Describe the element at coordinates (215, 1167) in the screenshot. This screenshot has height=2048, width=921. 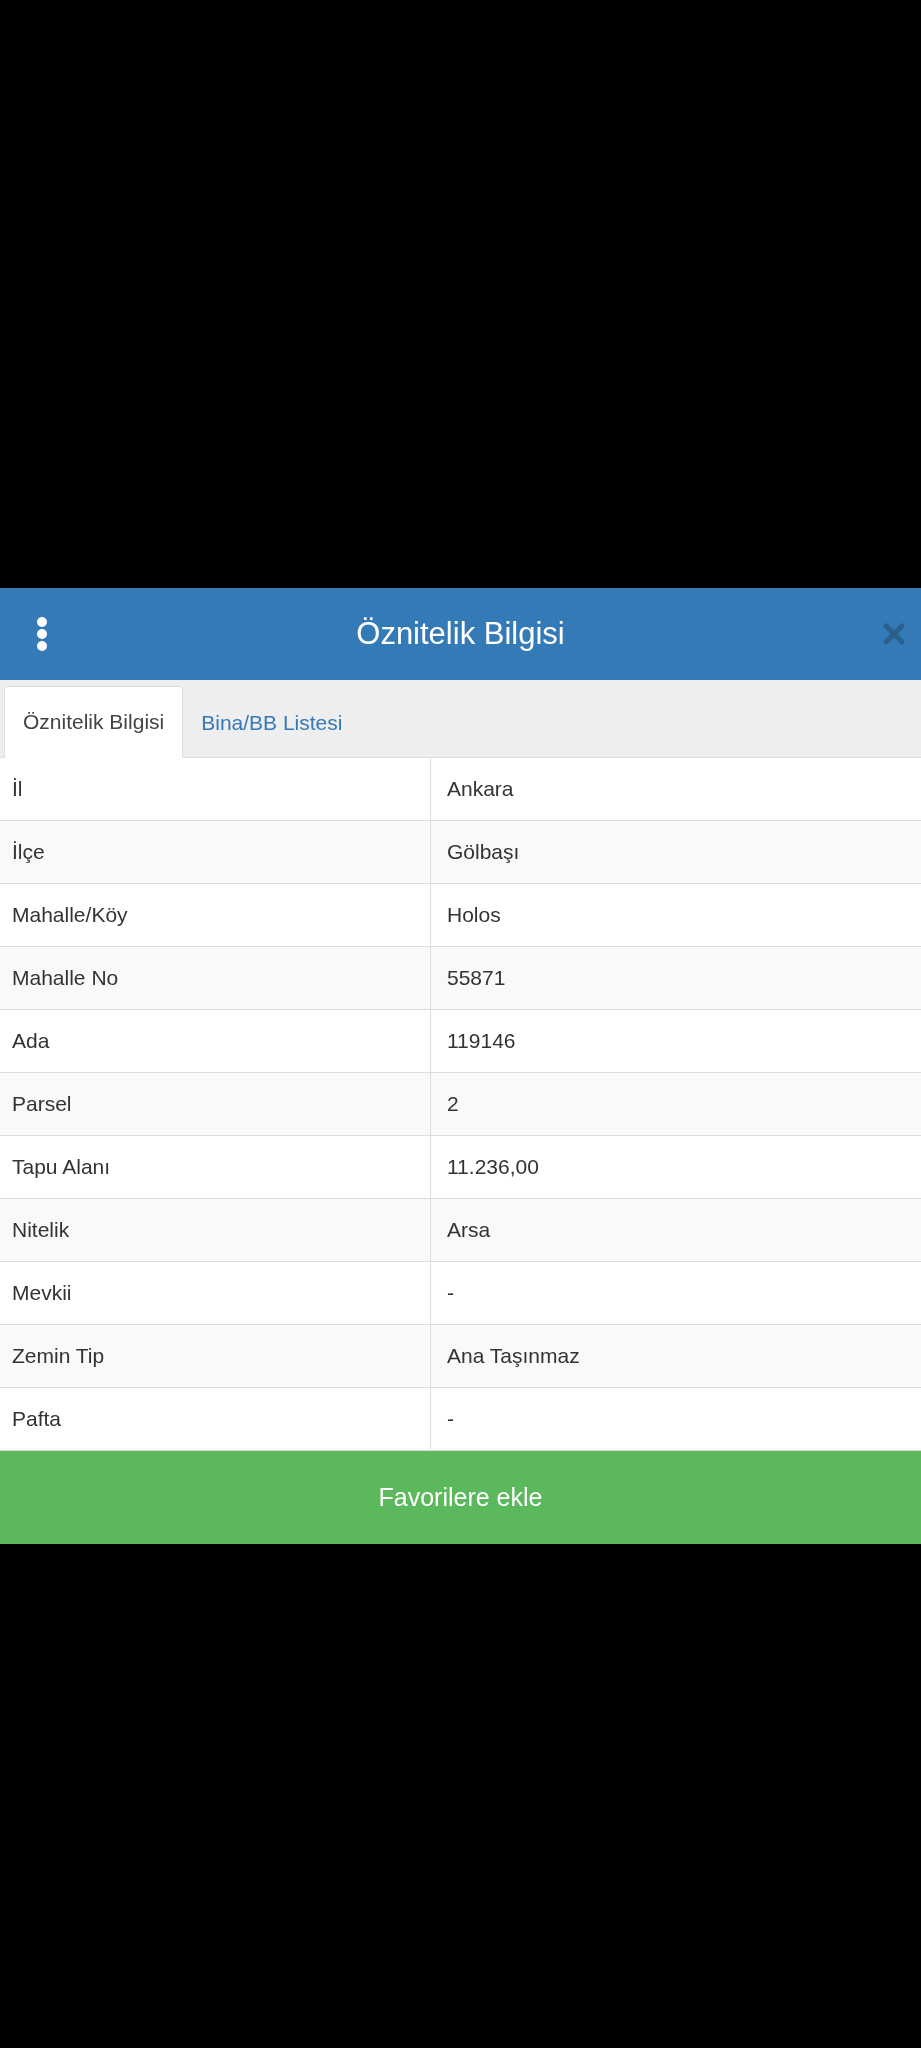
I see `table-cell: Tapu Alanı` at that location.